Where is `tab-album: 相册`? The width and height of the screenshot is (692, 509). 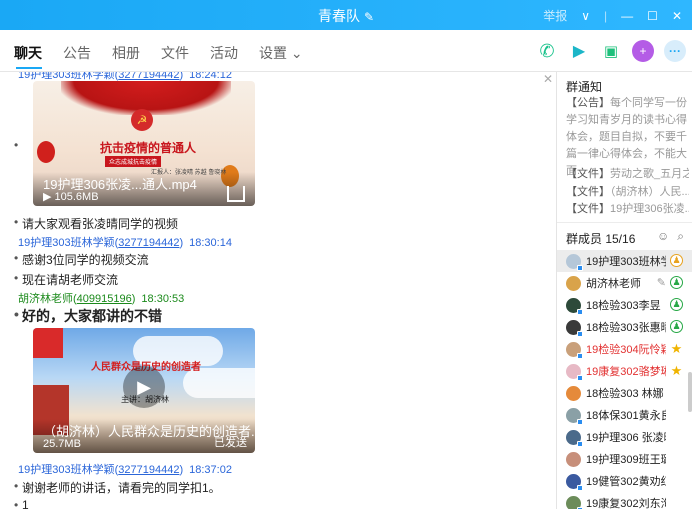 tab-album: 相册 is located at coordinates (126, 53).